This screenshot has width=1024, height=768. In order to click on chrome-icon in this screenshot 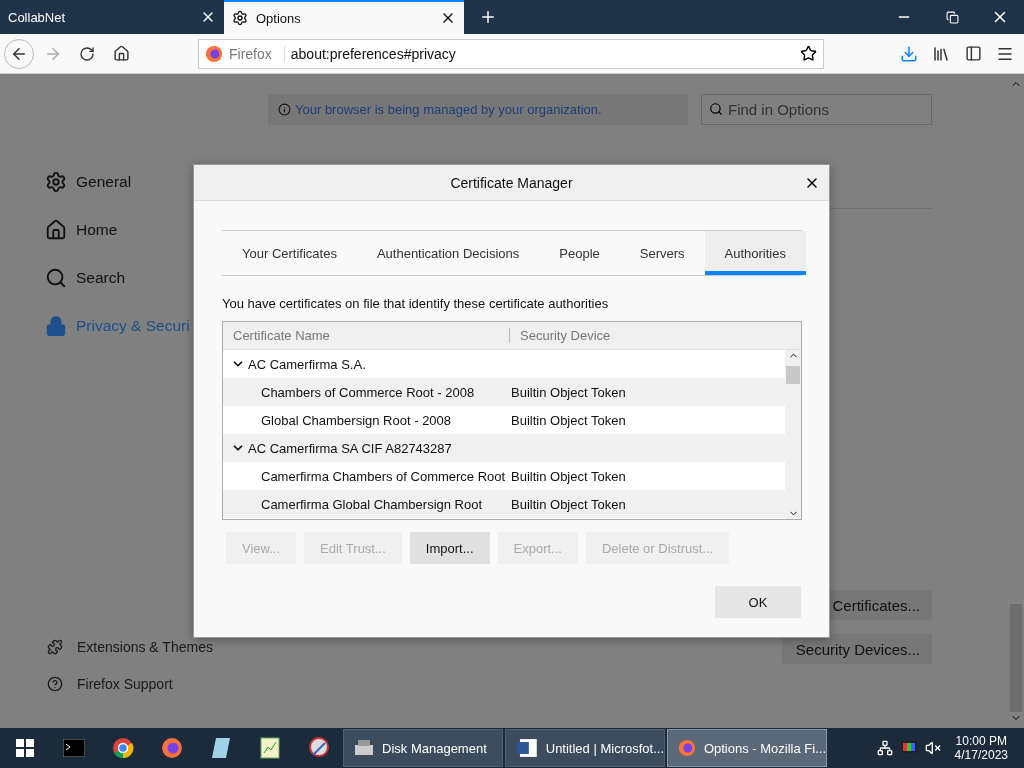, I will do `click(122, 748)`.